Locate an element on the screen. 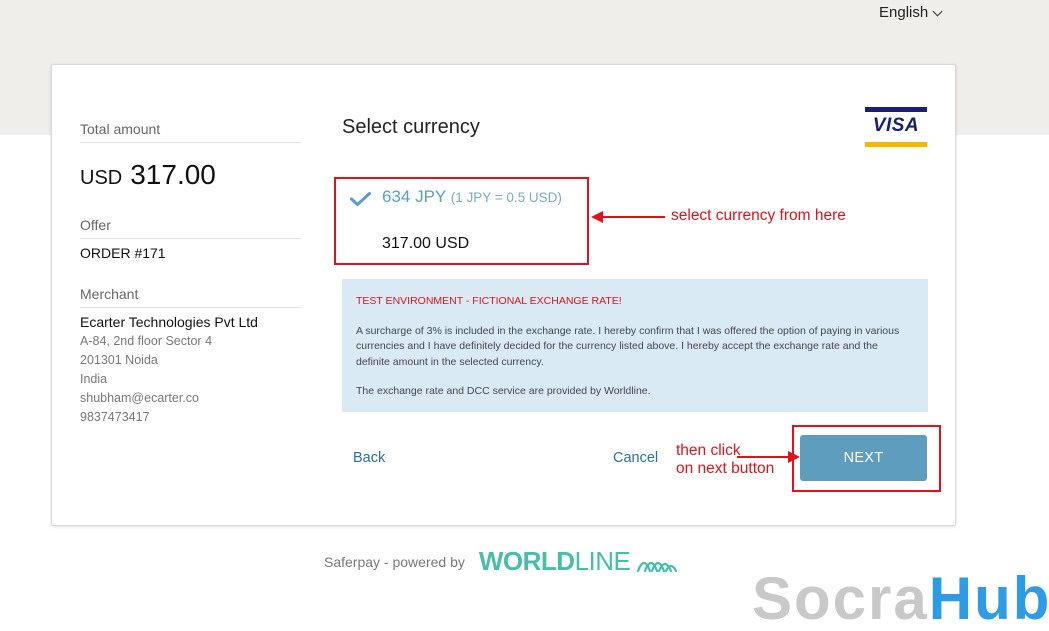  next-button: NEXT is located at coordinates (863, 458).